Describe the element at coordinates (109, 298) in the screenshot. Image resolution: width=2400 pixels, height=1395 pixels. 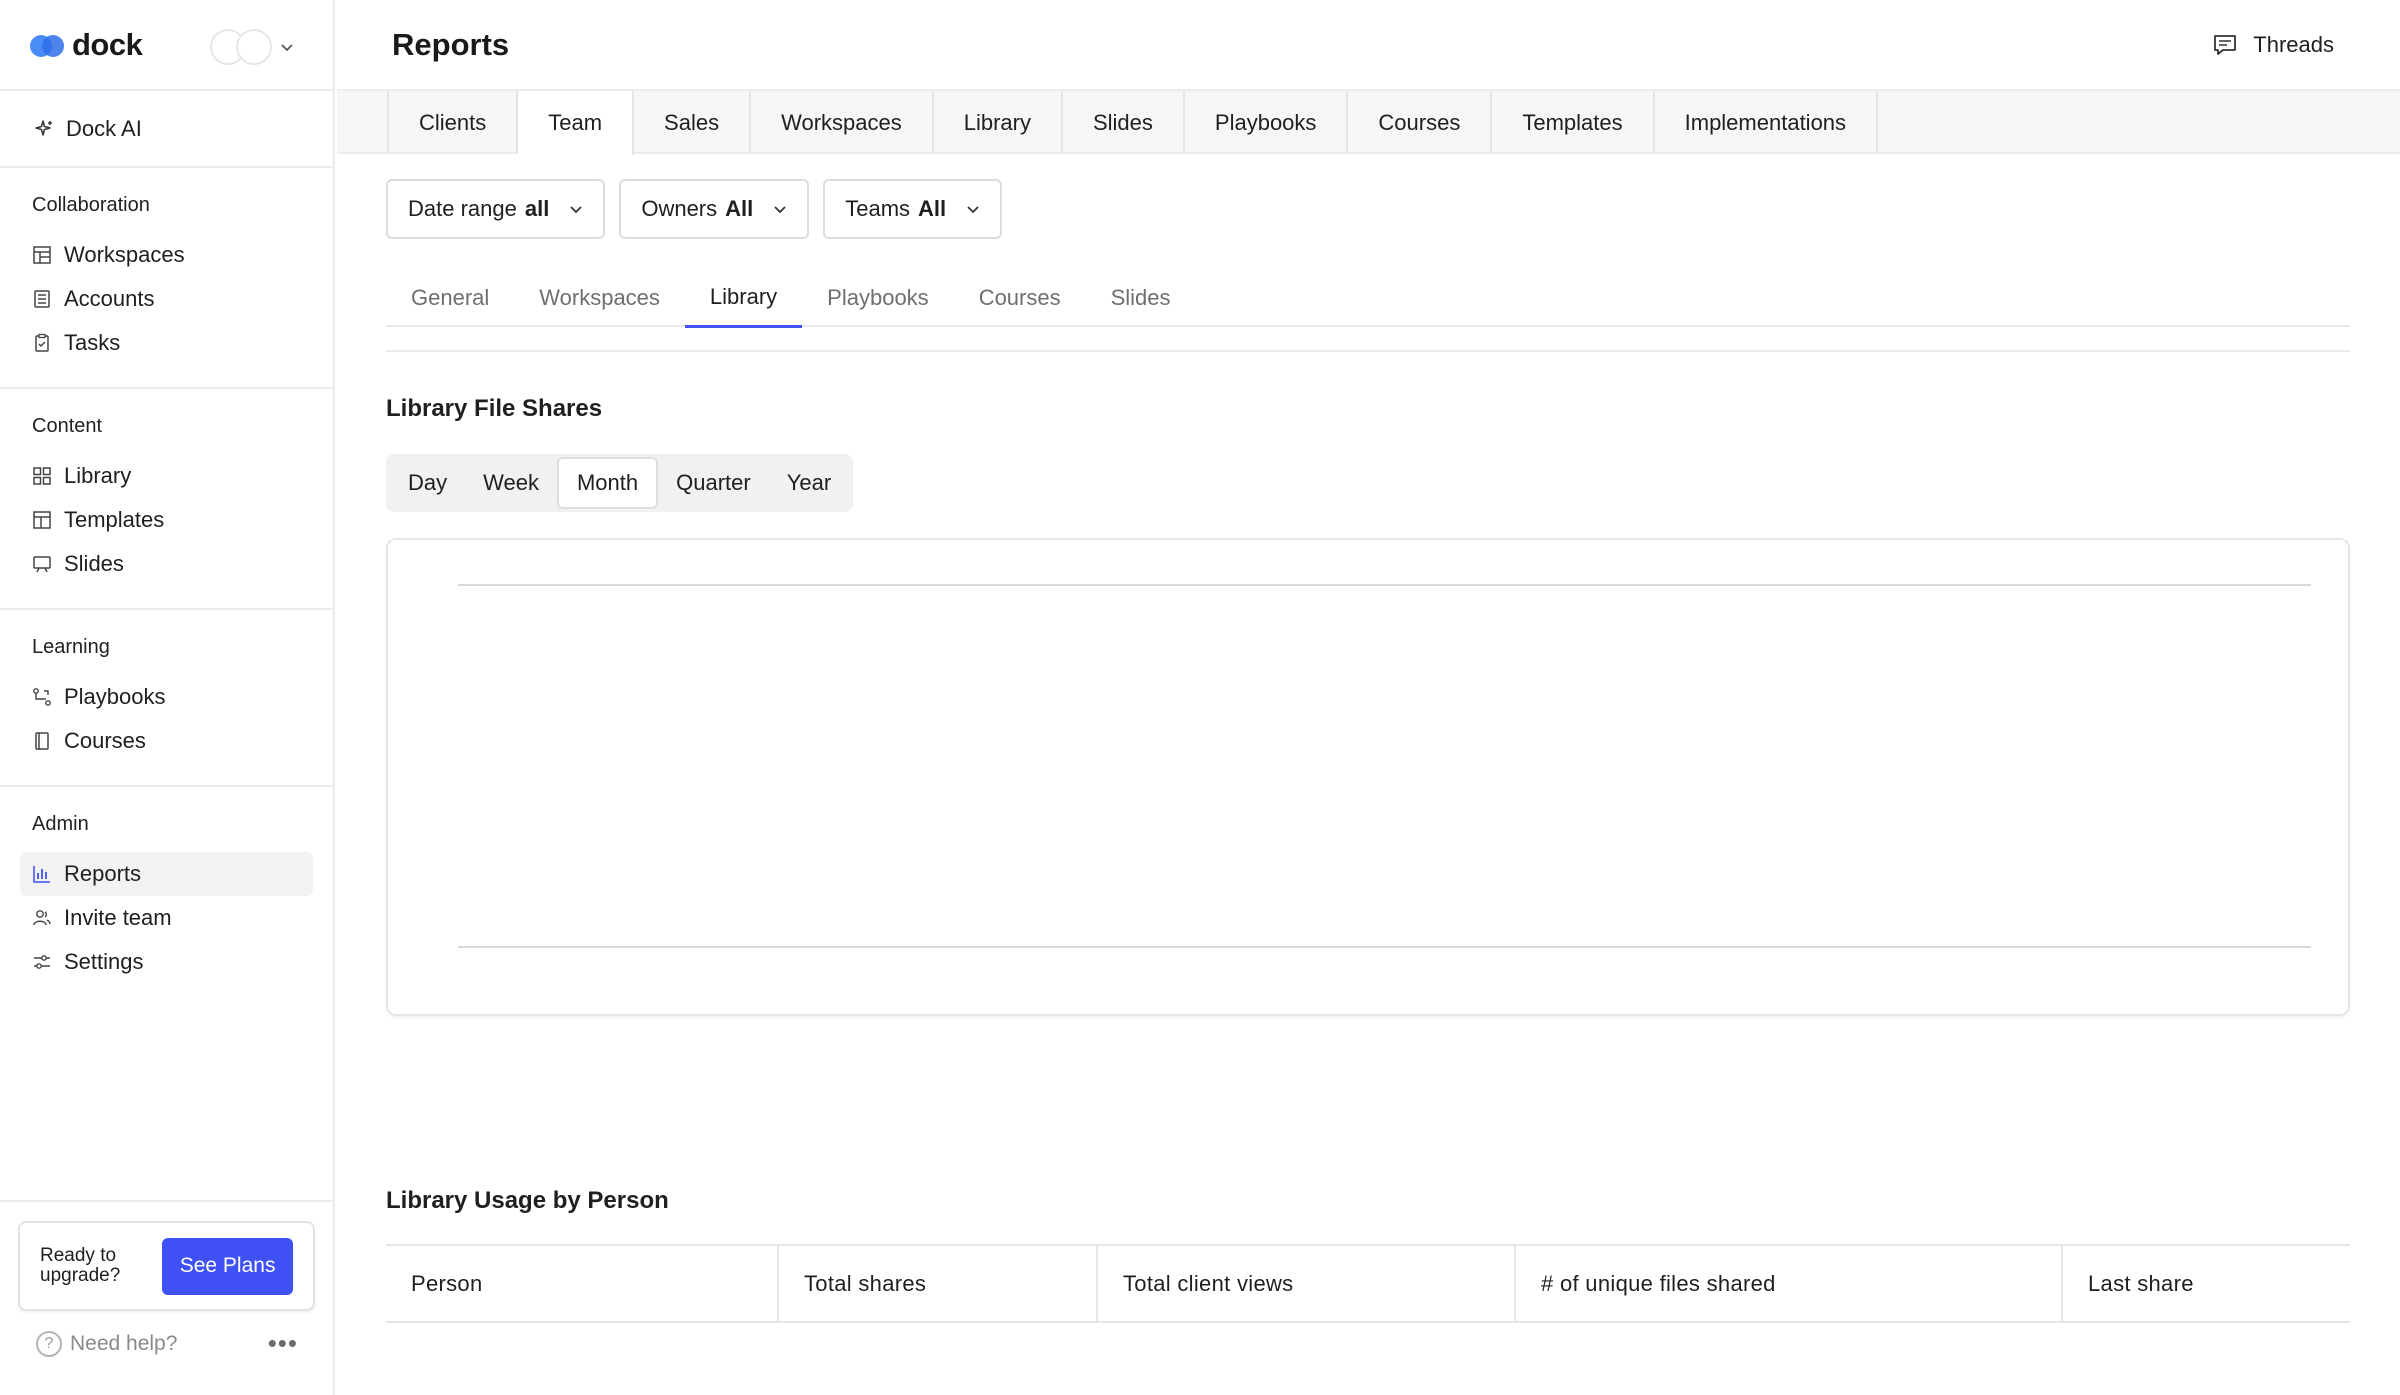
I see `sidebar-item-label: Accounts` at that location.